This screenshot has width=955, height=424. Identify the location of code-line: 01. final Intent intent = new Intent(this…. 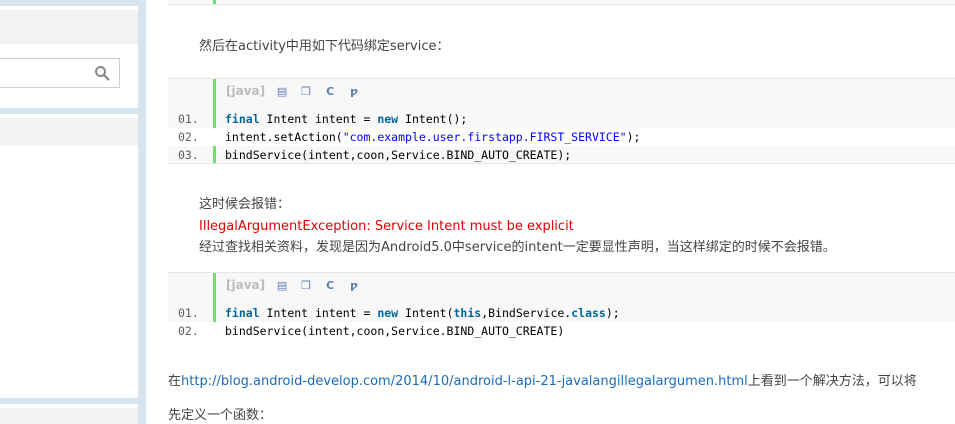
(561, 313).